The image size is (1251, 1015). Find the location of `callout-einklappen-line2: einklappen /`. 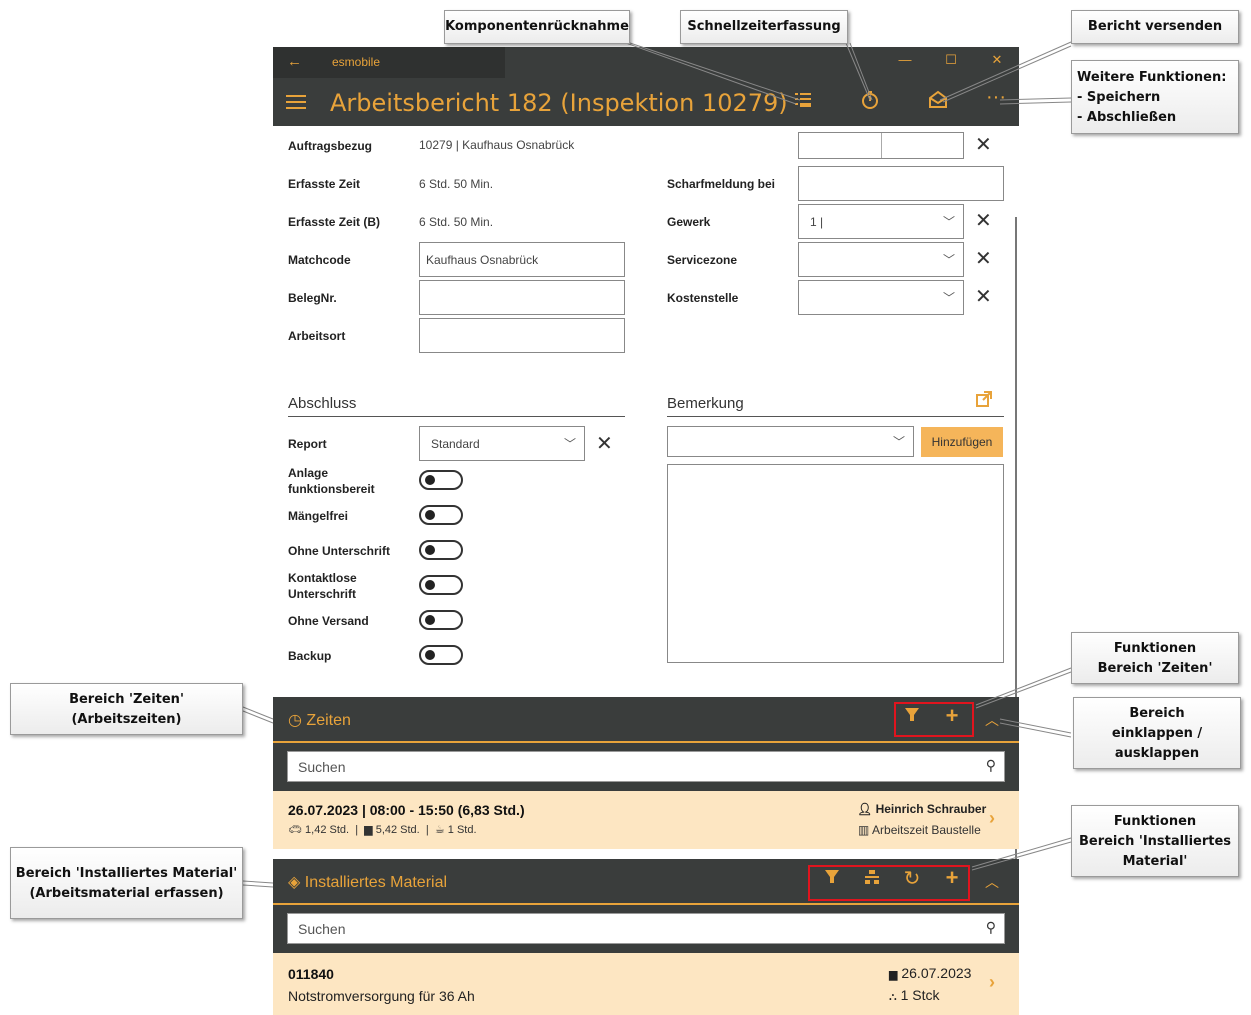

callout-einklappen-line2: einklappen / is located at coordinates (1157, 733).